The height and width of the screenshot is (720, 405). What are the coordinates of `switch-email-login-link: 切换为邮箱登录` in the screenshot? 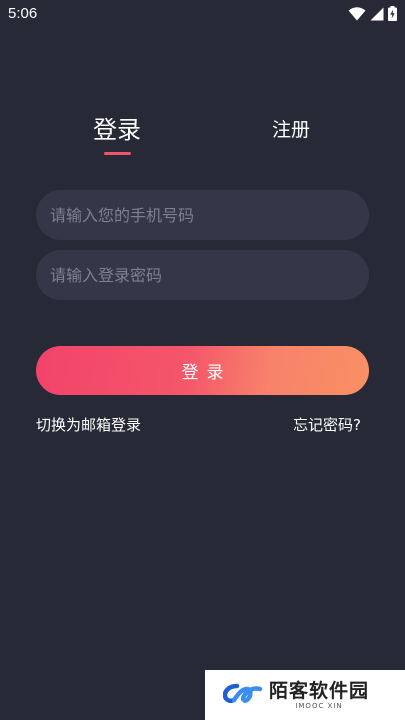 It's located at (88, 424).